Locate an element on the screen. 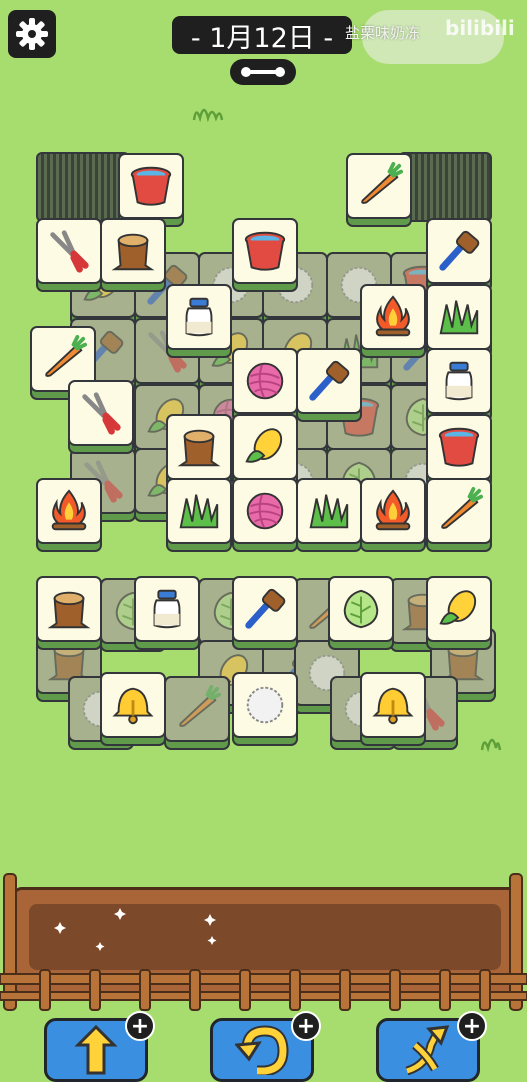  tile-stack-right is located at coordinates (445, 187).